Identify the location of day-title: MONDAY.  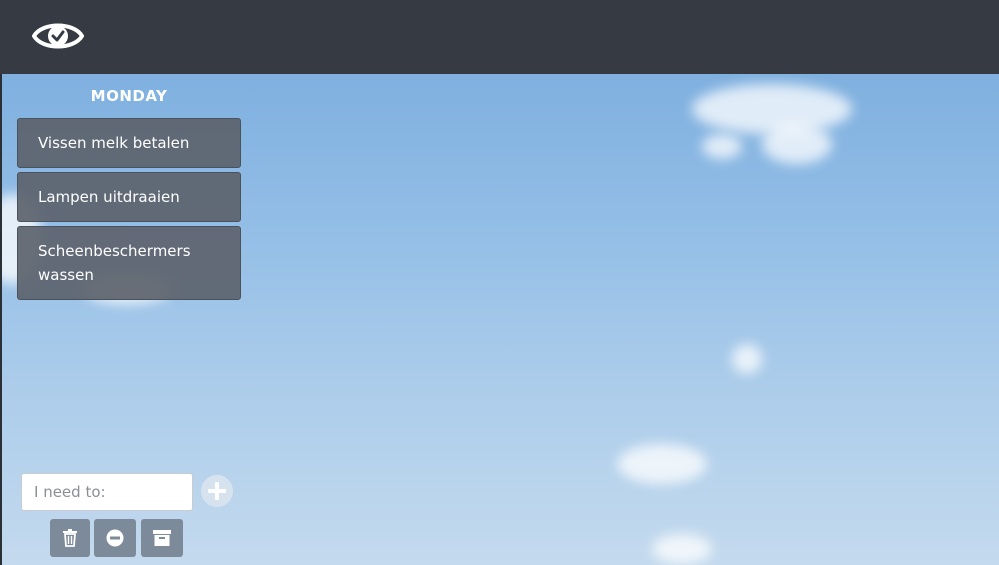
(129, 96).